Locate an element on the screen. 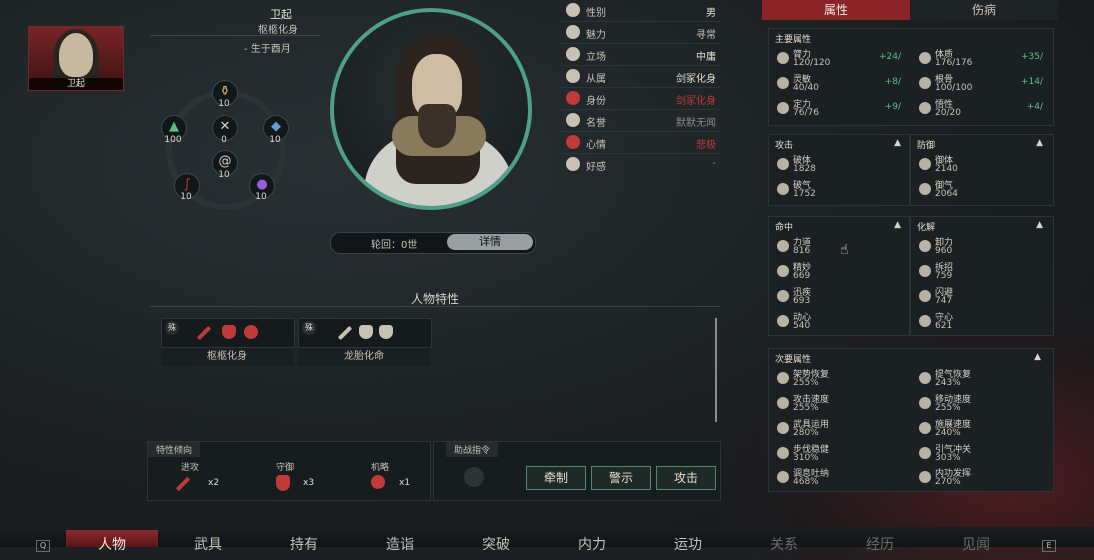 This screenshot has width=1094, height=560. nav-mastery: 造诣 is located at coordinates (400, 544).